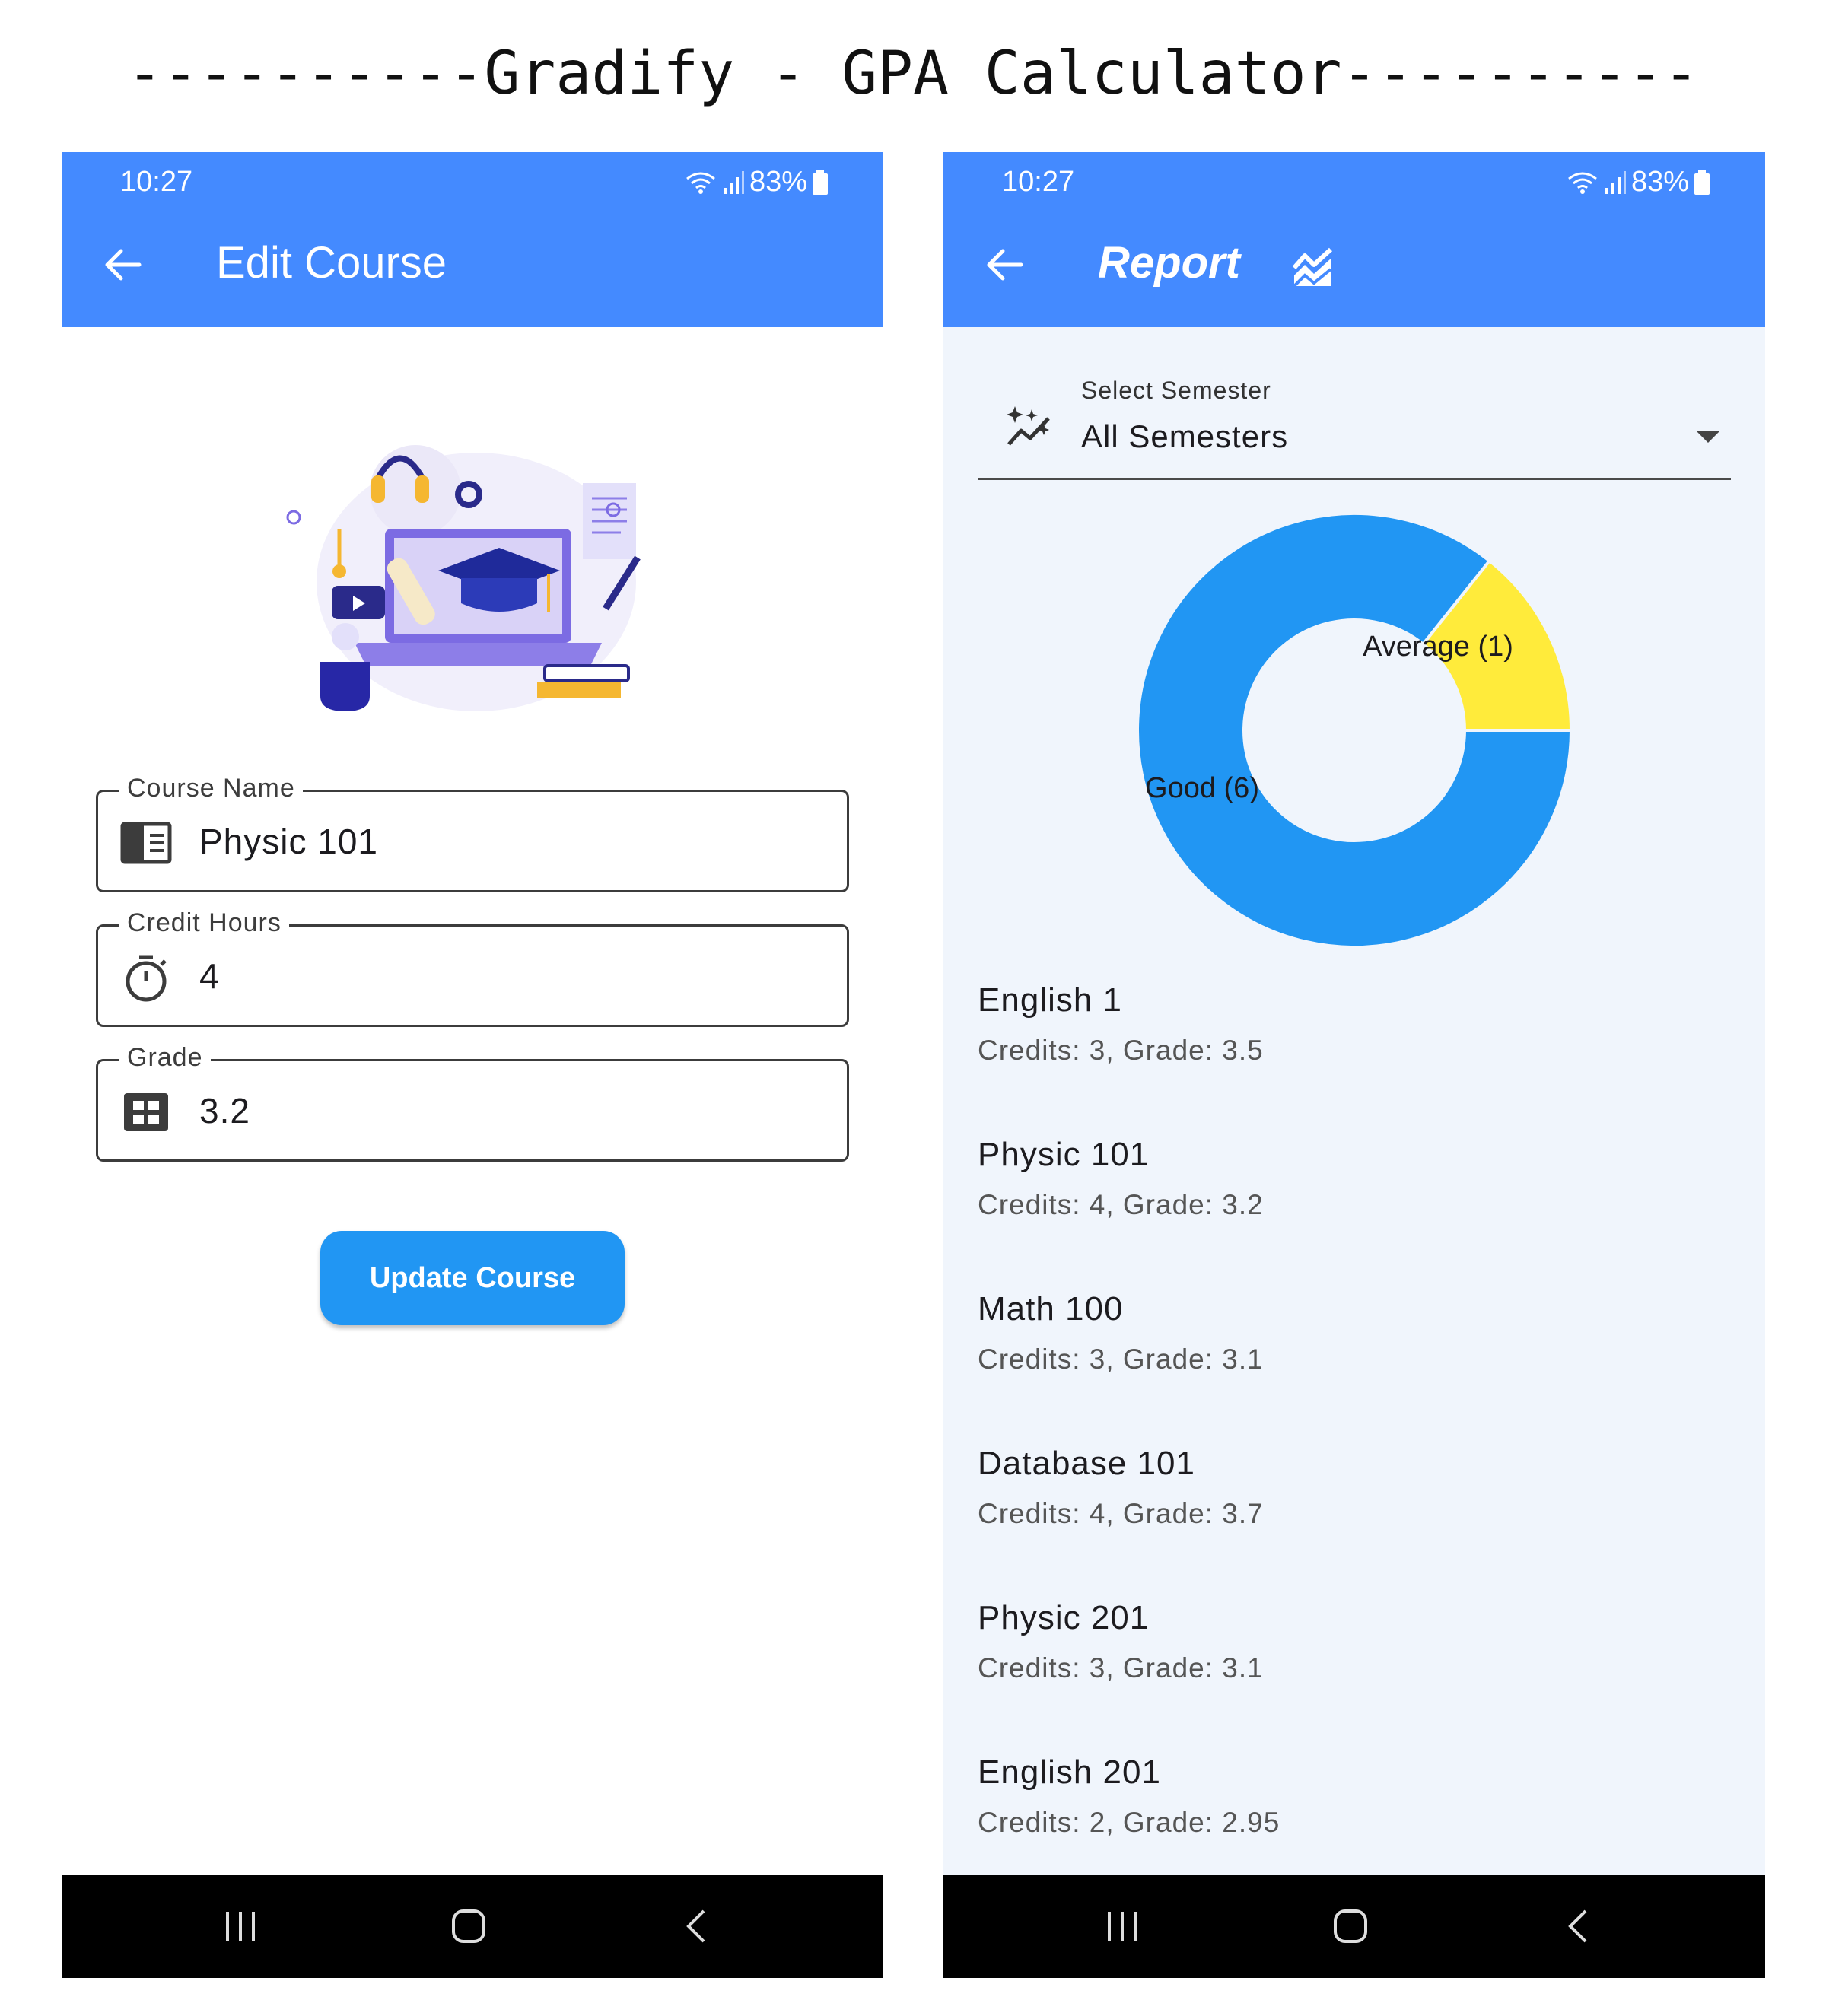 The height and width of the screenshot is (2016, 1826). I want to click on semester-select-label: Select Semester, so click(1176, 390).